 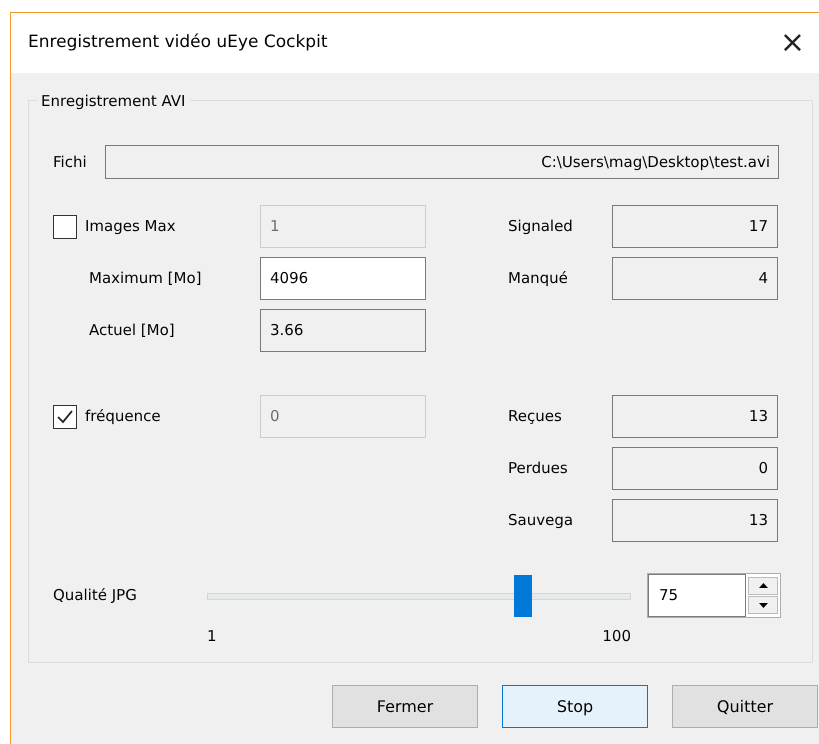 I want to click on slider-min-label: 1, so click(x=212, y=636).